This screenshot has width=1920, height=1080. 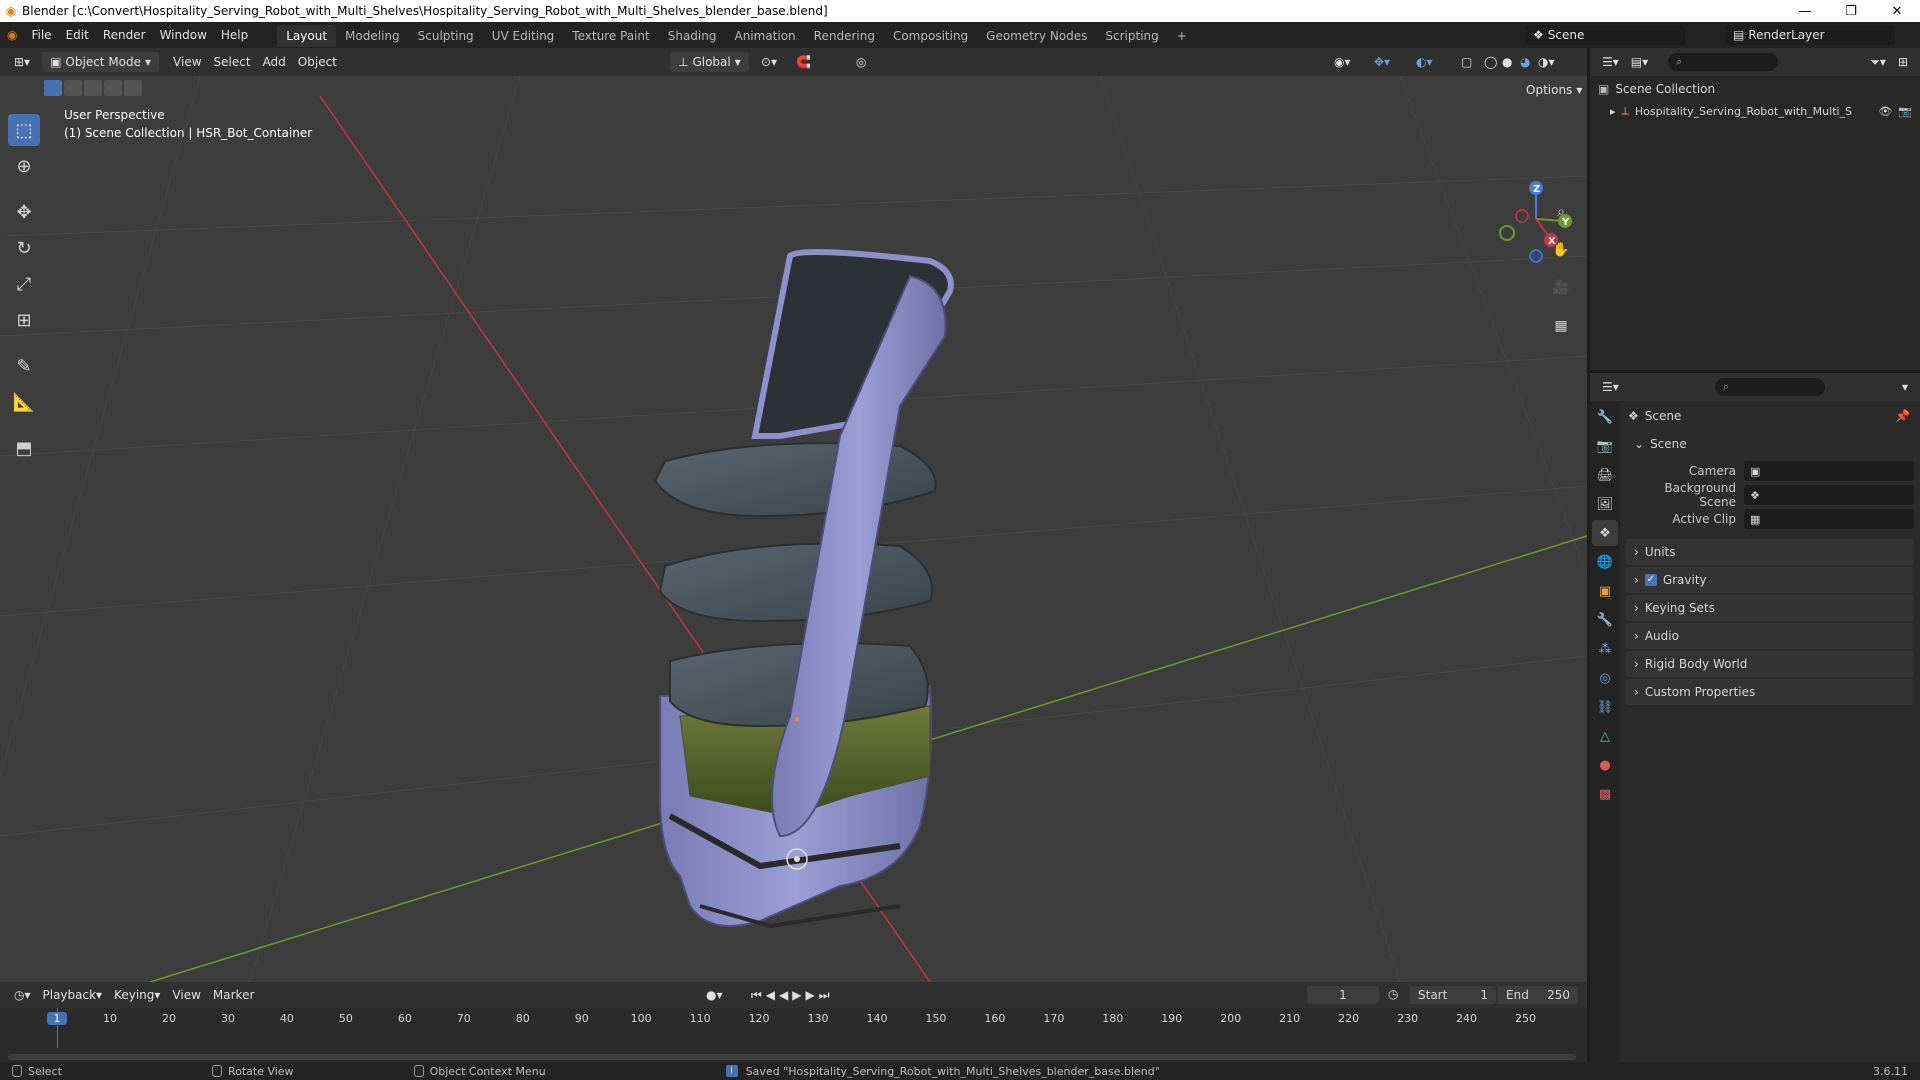 I want to click on editor-type-icon: ⊞▾, so click(x=22, y=62).